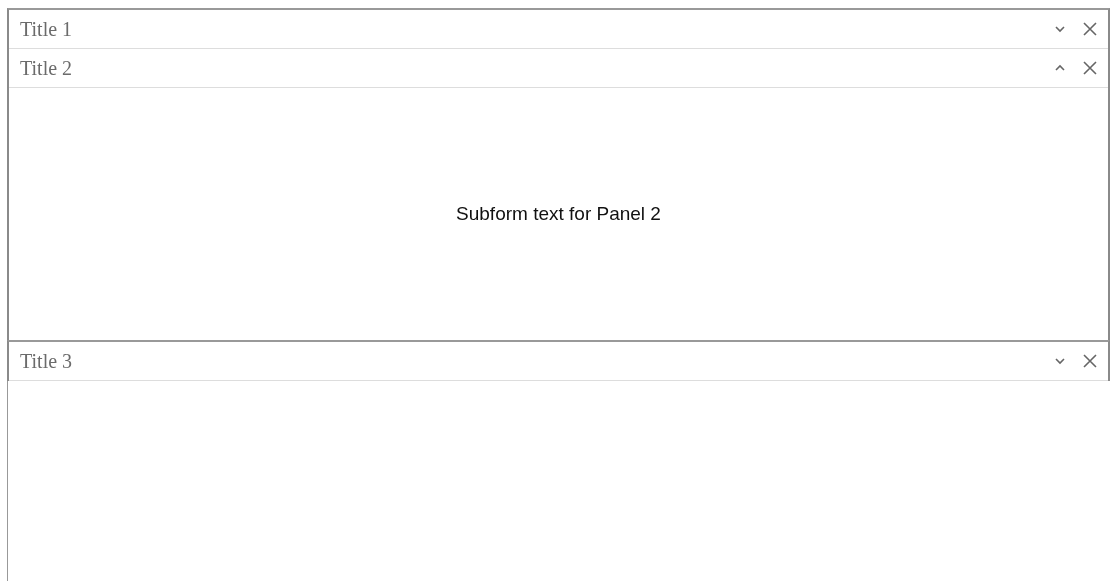 The image size is (1114, 581). Describe the element at coordinates (558, 213) in the screenshot. I see `panel-body-text: Subform text for Panel 2` at that location.